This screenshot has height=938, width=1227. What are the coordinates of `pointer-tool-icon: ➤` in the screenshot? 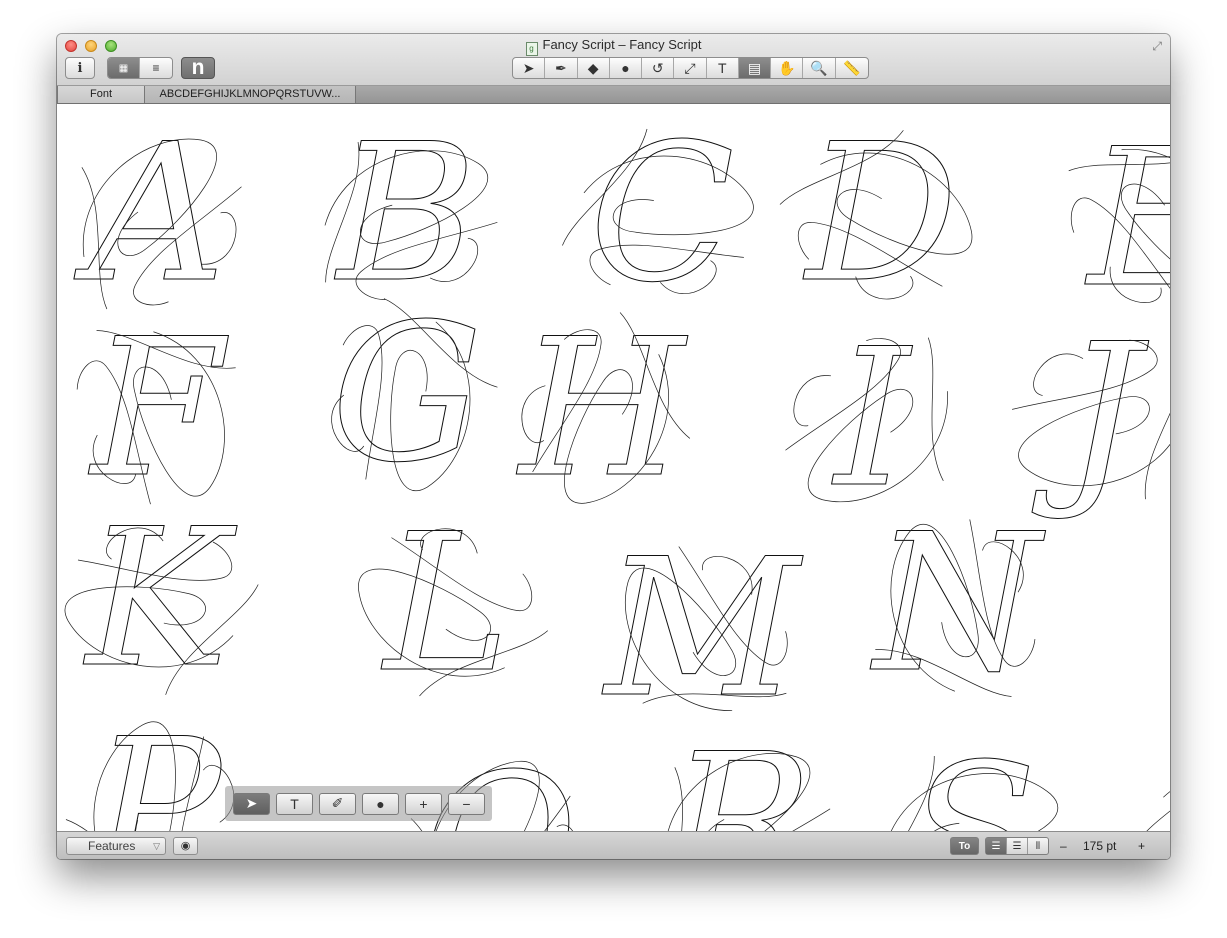 It's located at (529, 68).